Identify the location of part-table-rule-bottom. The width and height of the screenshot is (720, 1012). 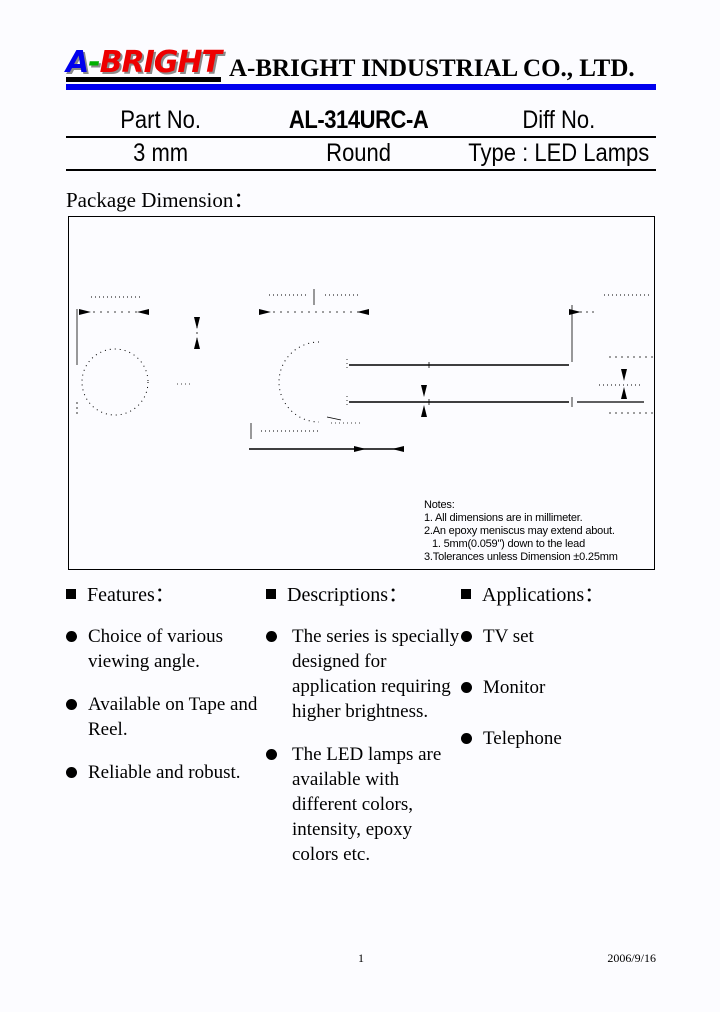
(361, 170).